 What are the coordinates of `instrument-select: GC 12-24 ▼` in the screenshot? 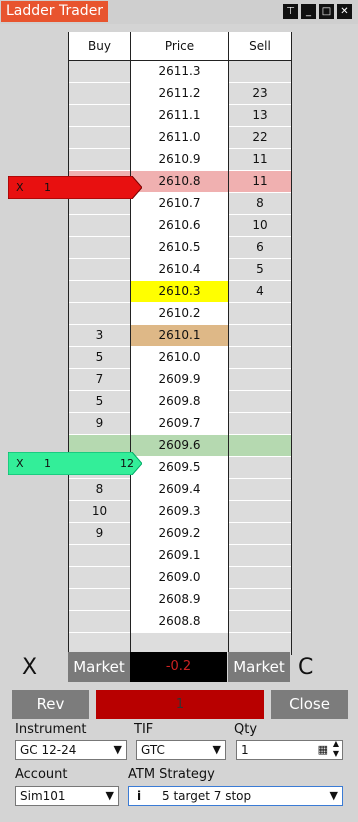 It's located at (71, 750).